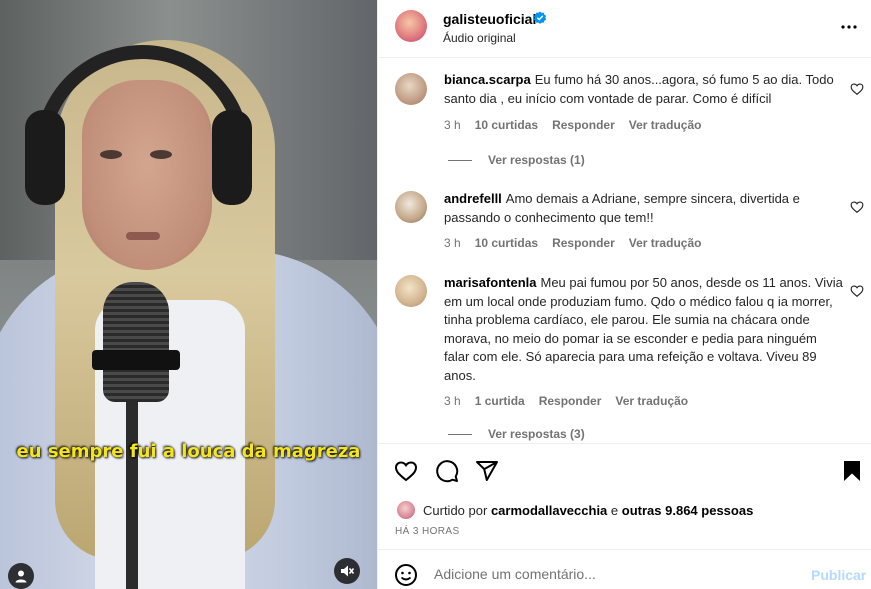 This screenshot has width=871, height=589. What do you see at coordinates (614, 574) in the screenshot?
I see `comment-input` at bounding box center [614, 574].